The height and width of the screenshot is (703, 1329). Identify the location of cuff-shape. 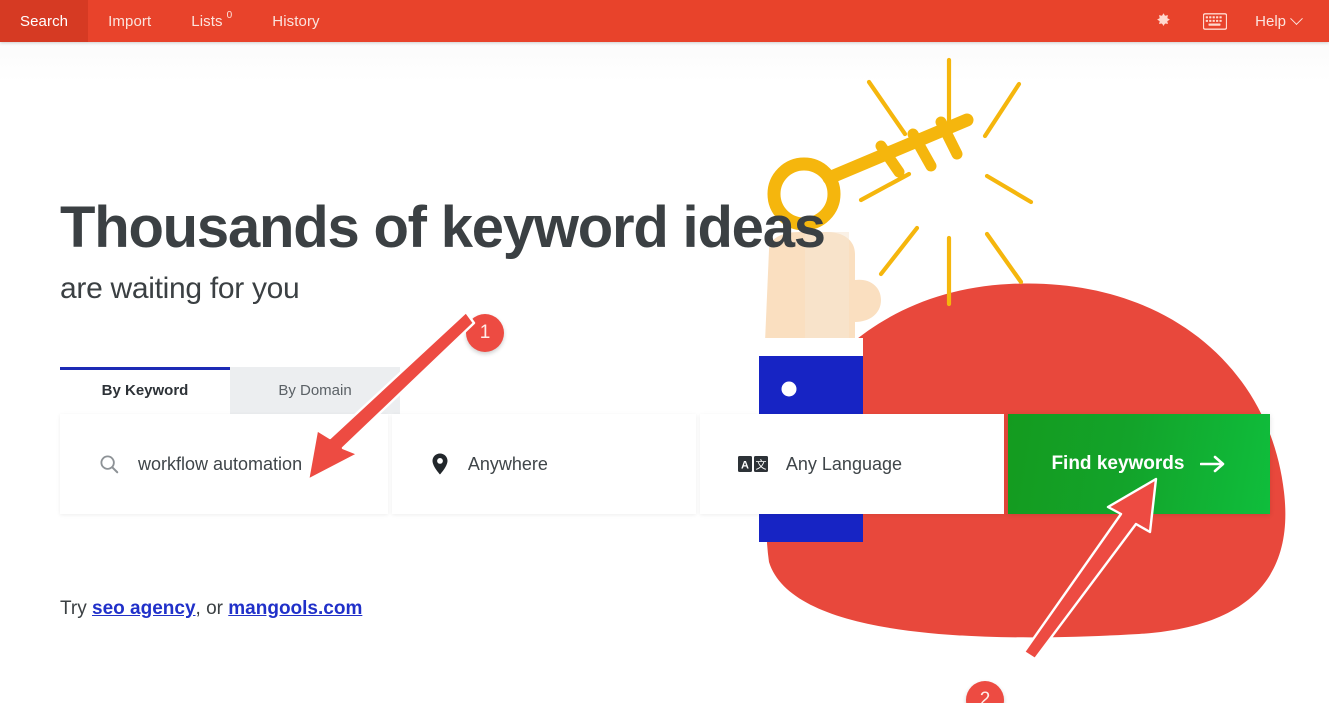
(811, 347).